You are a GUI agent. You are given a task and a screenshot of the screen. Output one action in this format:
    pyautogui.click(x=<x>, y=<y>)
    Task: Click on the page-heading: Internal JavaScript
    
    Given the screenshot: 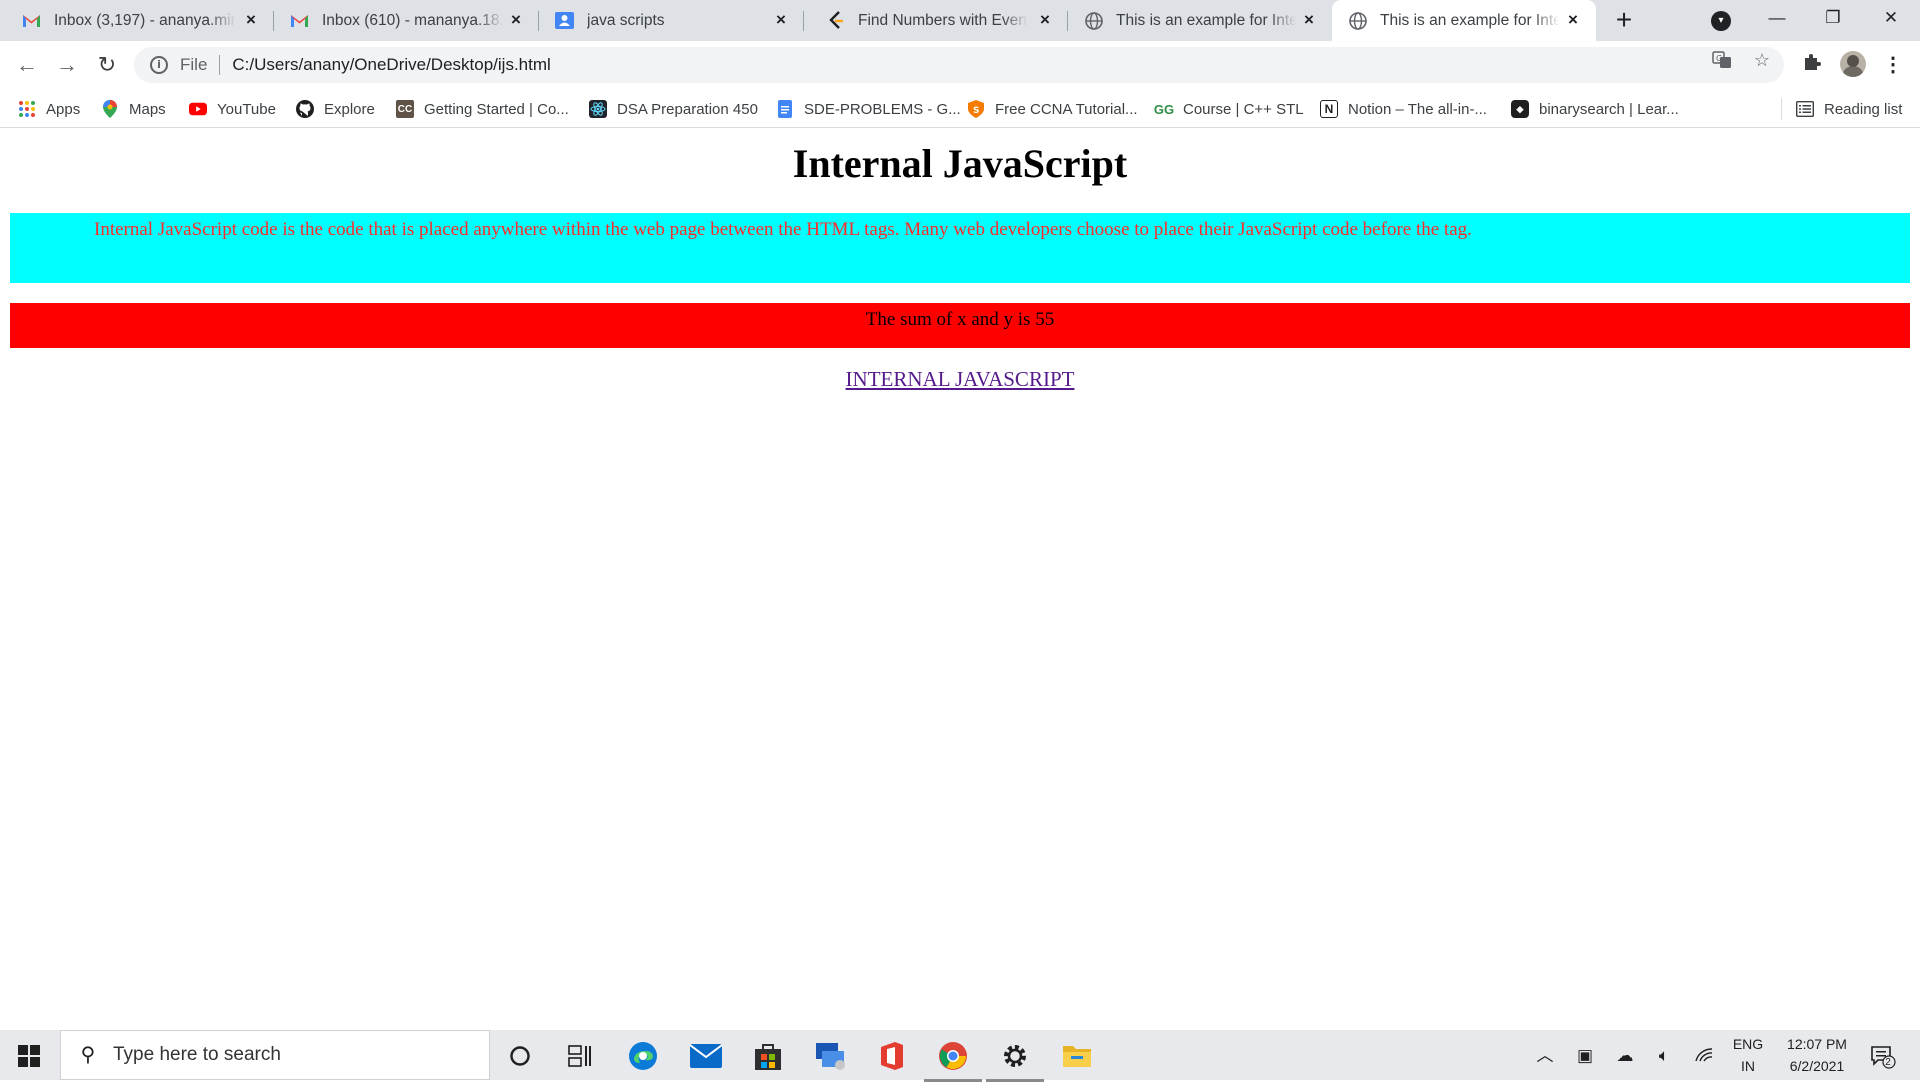 What is the action you would take?
    pyautogui.click(x=960, y=163)
    